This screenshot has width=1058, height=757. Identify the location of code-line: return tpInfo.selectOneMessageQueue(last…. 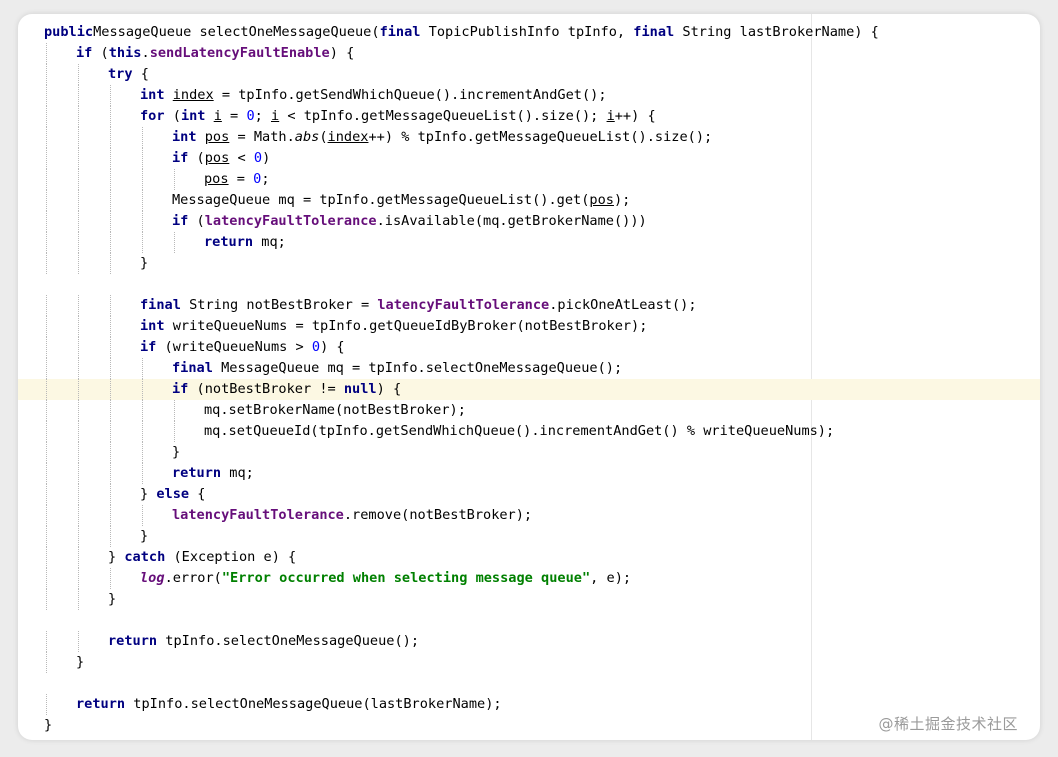
(529, 704).